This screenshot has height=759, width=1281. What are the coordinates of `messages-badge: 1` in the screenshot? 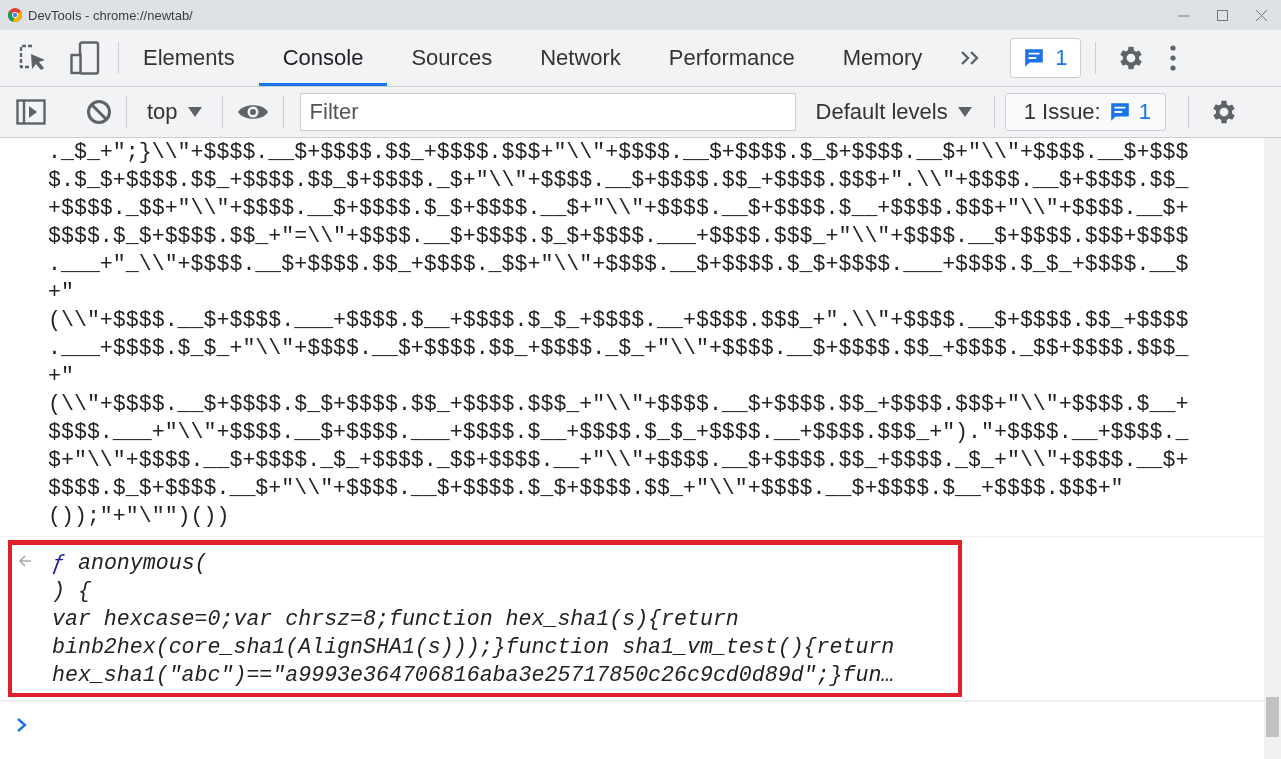 It's located at (1045, 58).